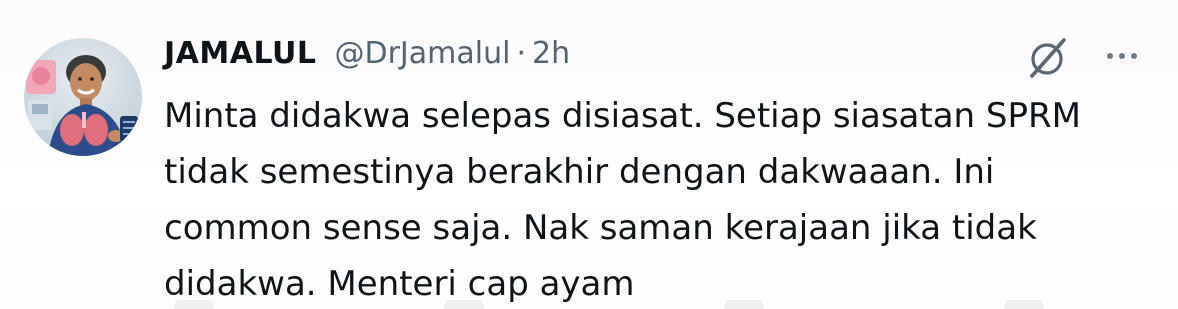  What do you see at coordinates (194, 304) in the screenshot?
I see `reply-icon` at bounding box center [194, 304].